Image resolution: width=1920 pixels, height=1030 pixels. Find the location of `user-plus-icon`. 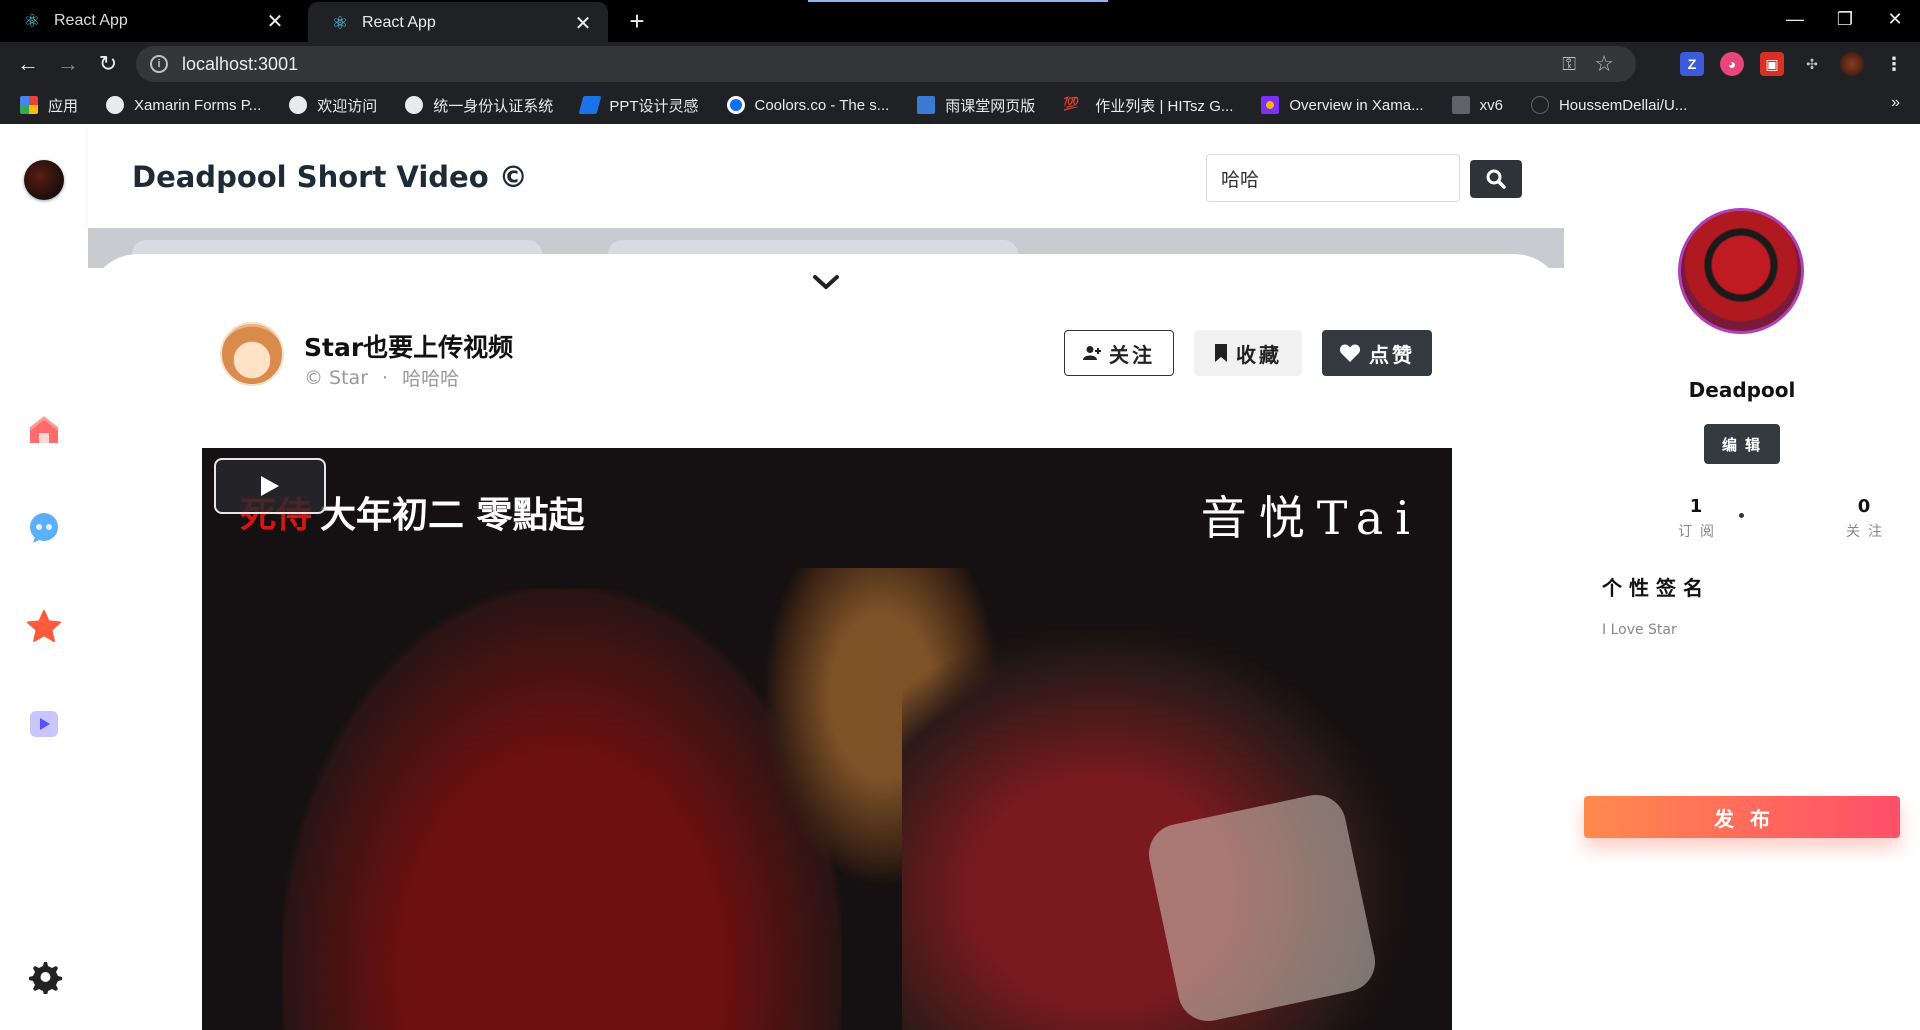

user-plus-icon is located at coordinates (1092, 353).